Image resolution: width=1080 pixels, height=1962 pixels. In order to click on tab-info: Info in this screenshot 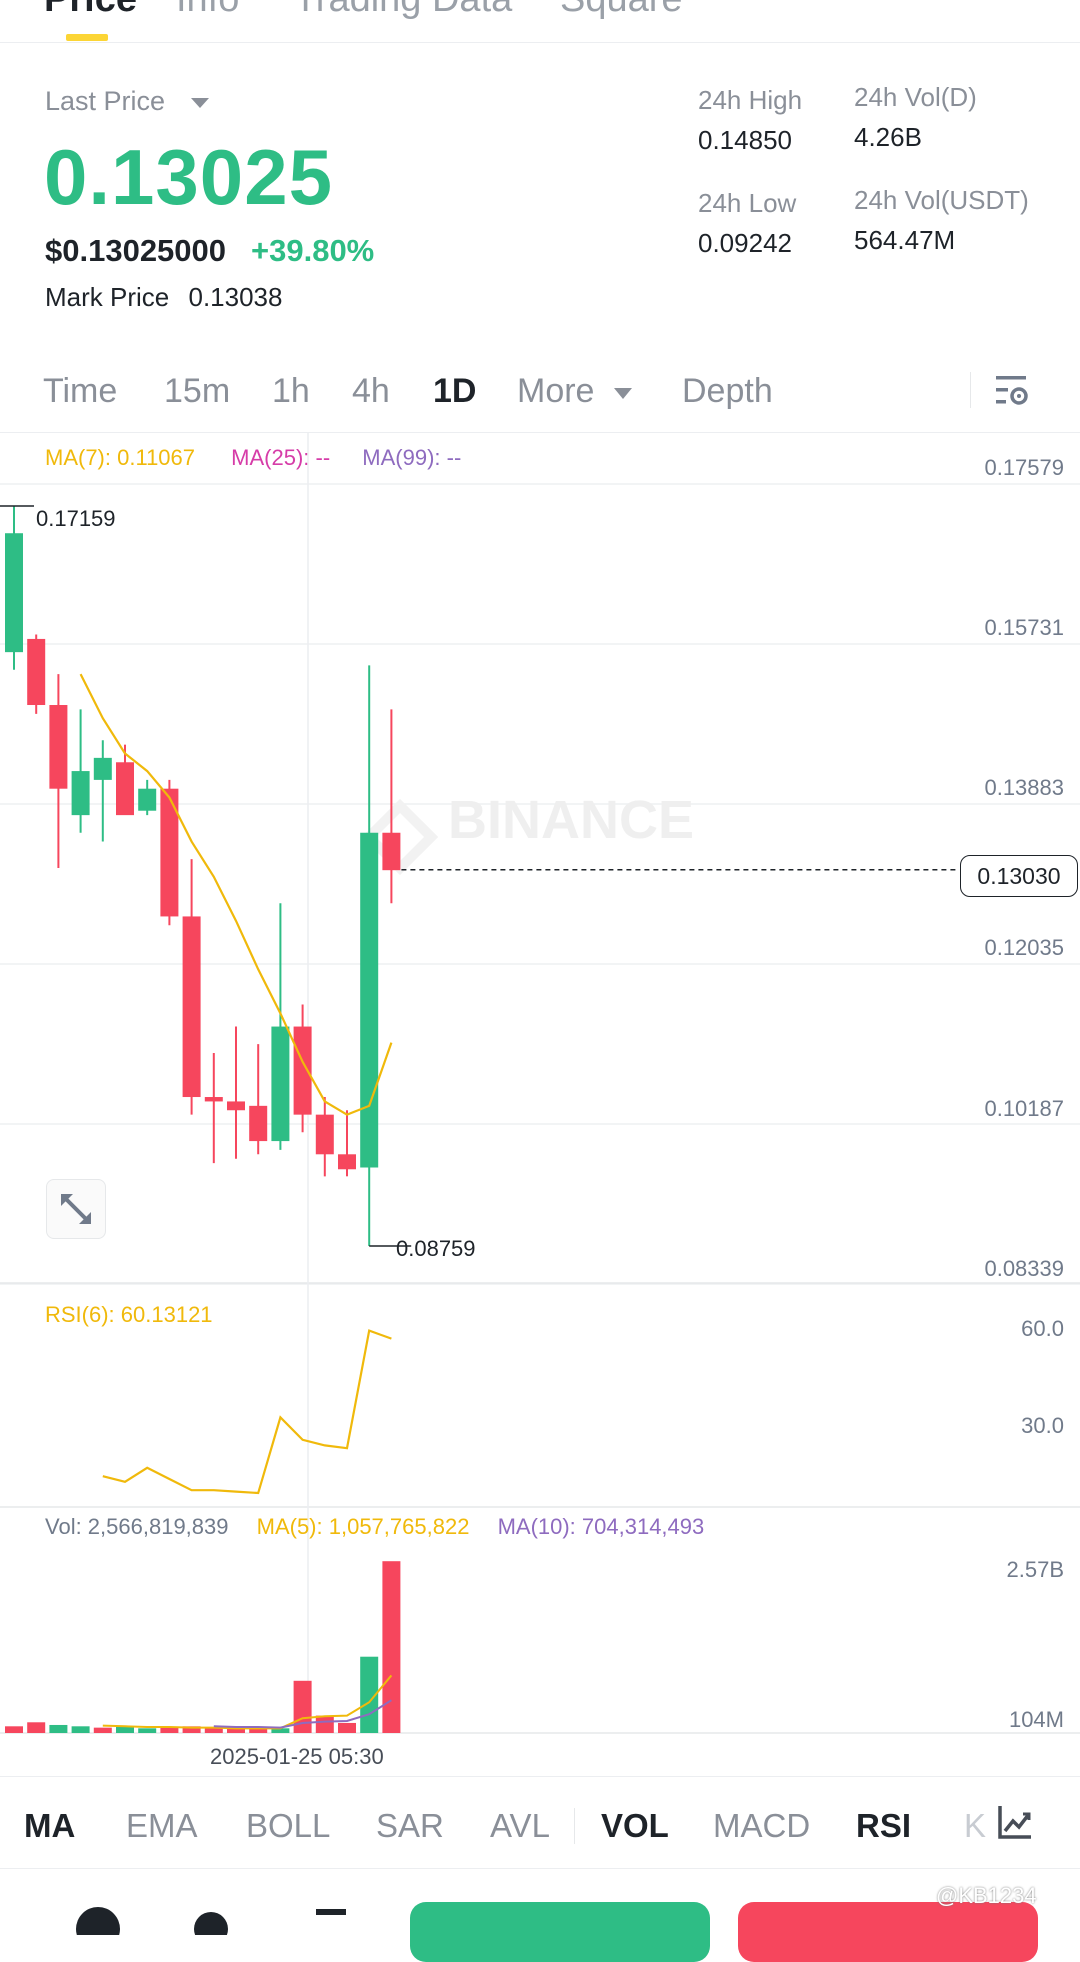, I will do `click(207, 10)`.